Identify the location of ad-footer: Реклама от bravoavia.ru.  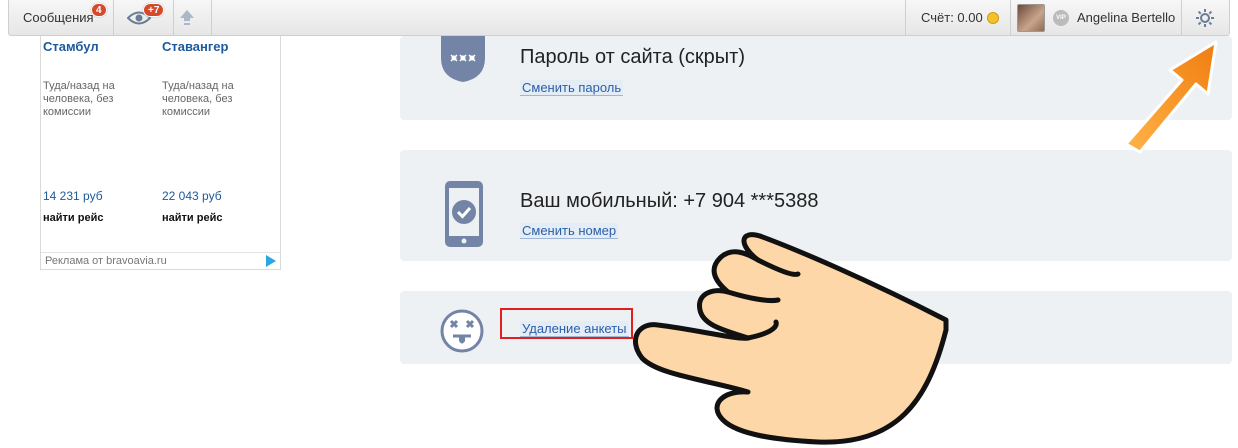
(160, 260).